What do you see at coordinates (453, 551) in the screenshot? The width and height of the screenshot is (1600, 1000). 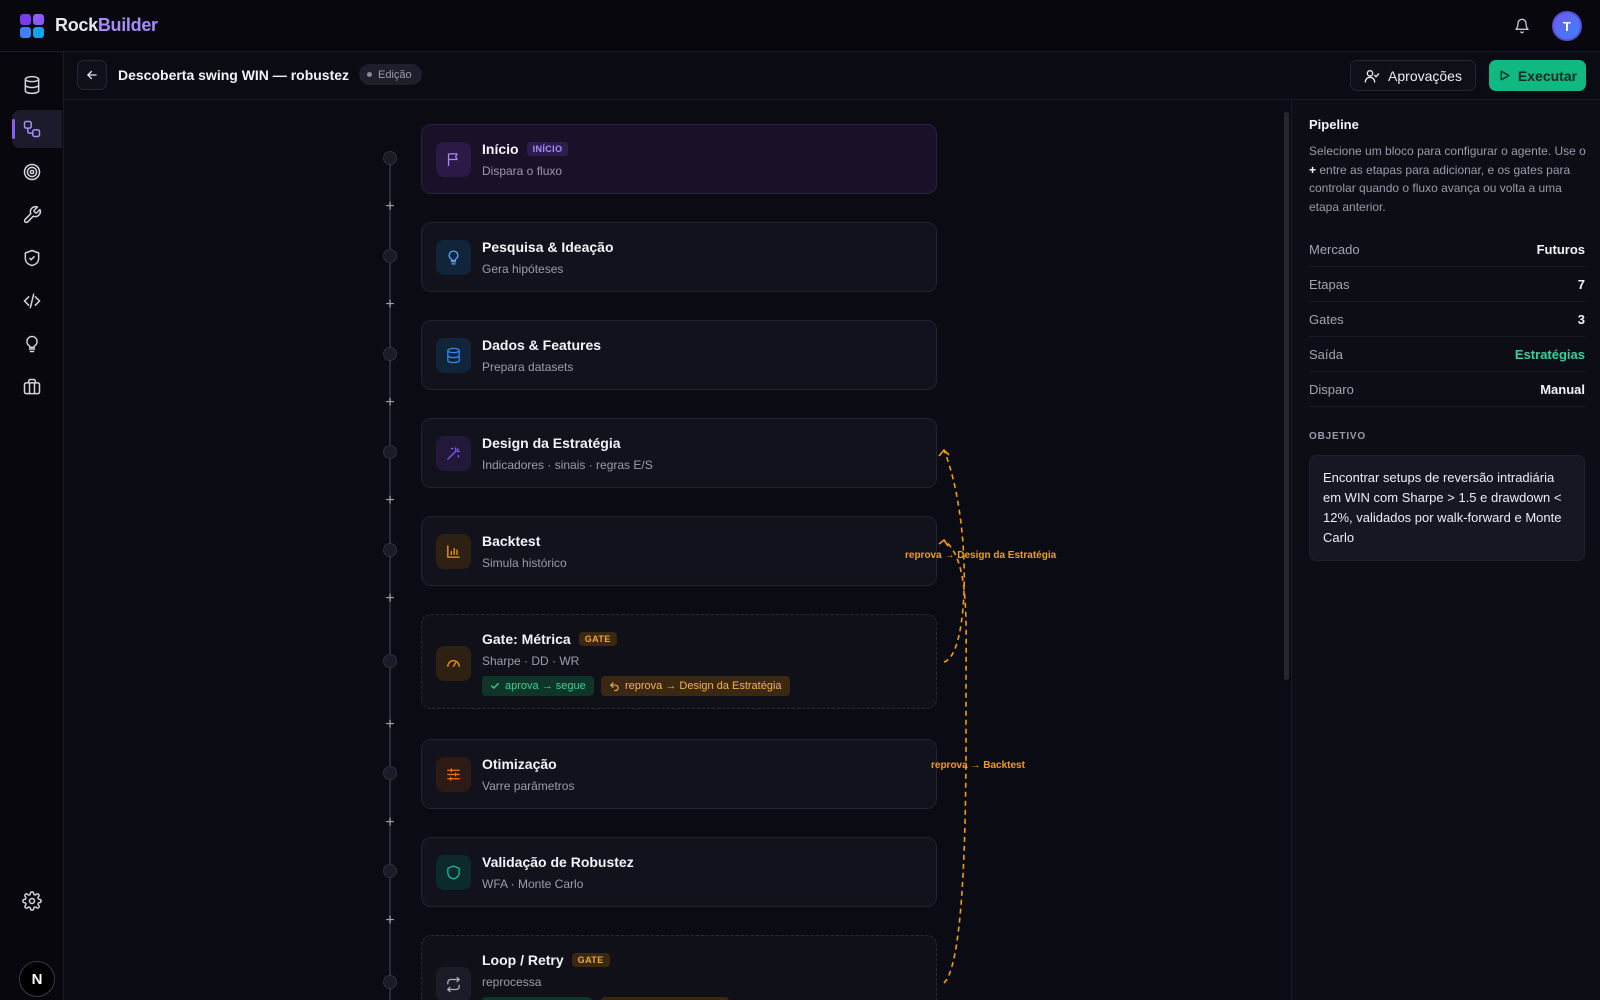 I see `bar-chart-icon` at bounding box center [453, 551].